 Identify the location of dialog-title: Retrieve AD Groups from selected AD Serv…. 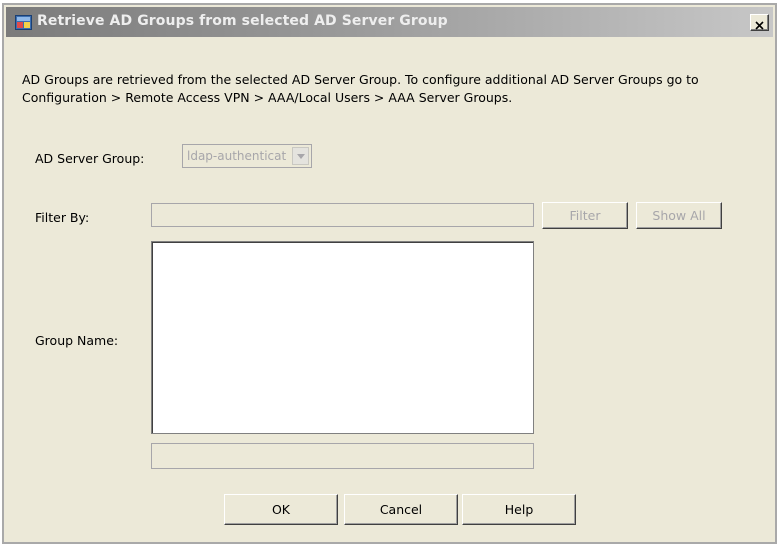
(242, 21).